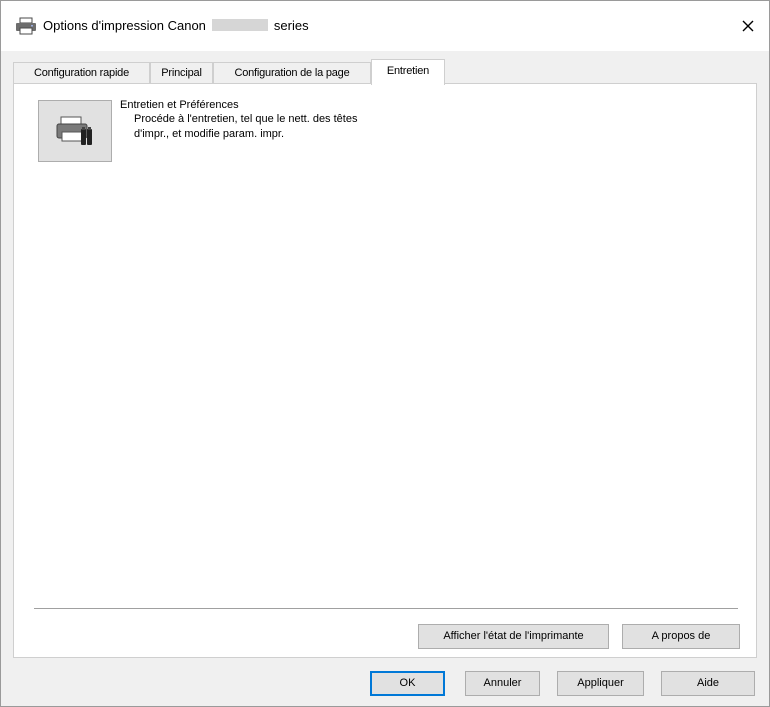 The image size is (770, 707). I want to click on tab-entretien: Entretien, so click(408, 72).